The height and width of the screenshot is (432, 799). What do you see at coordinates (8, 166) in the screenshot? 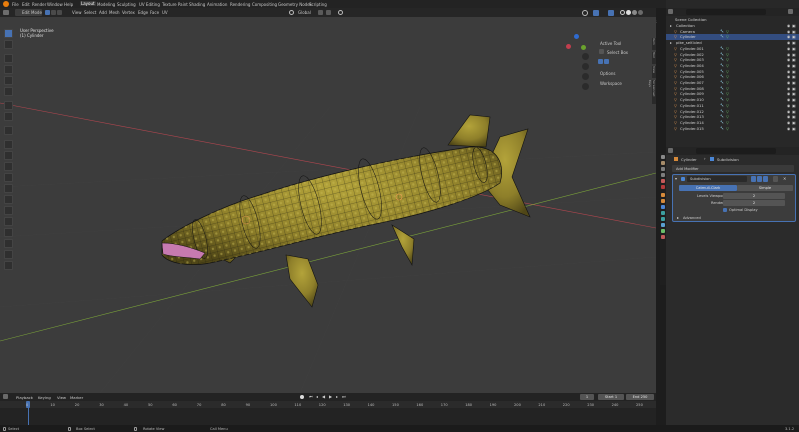
I see `bevel-tool` at bounding box center [8, 166].